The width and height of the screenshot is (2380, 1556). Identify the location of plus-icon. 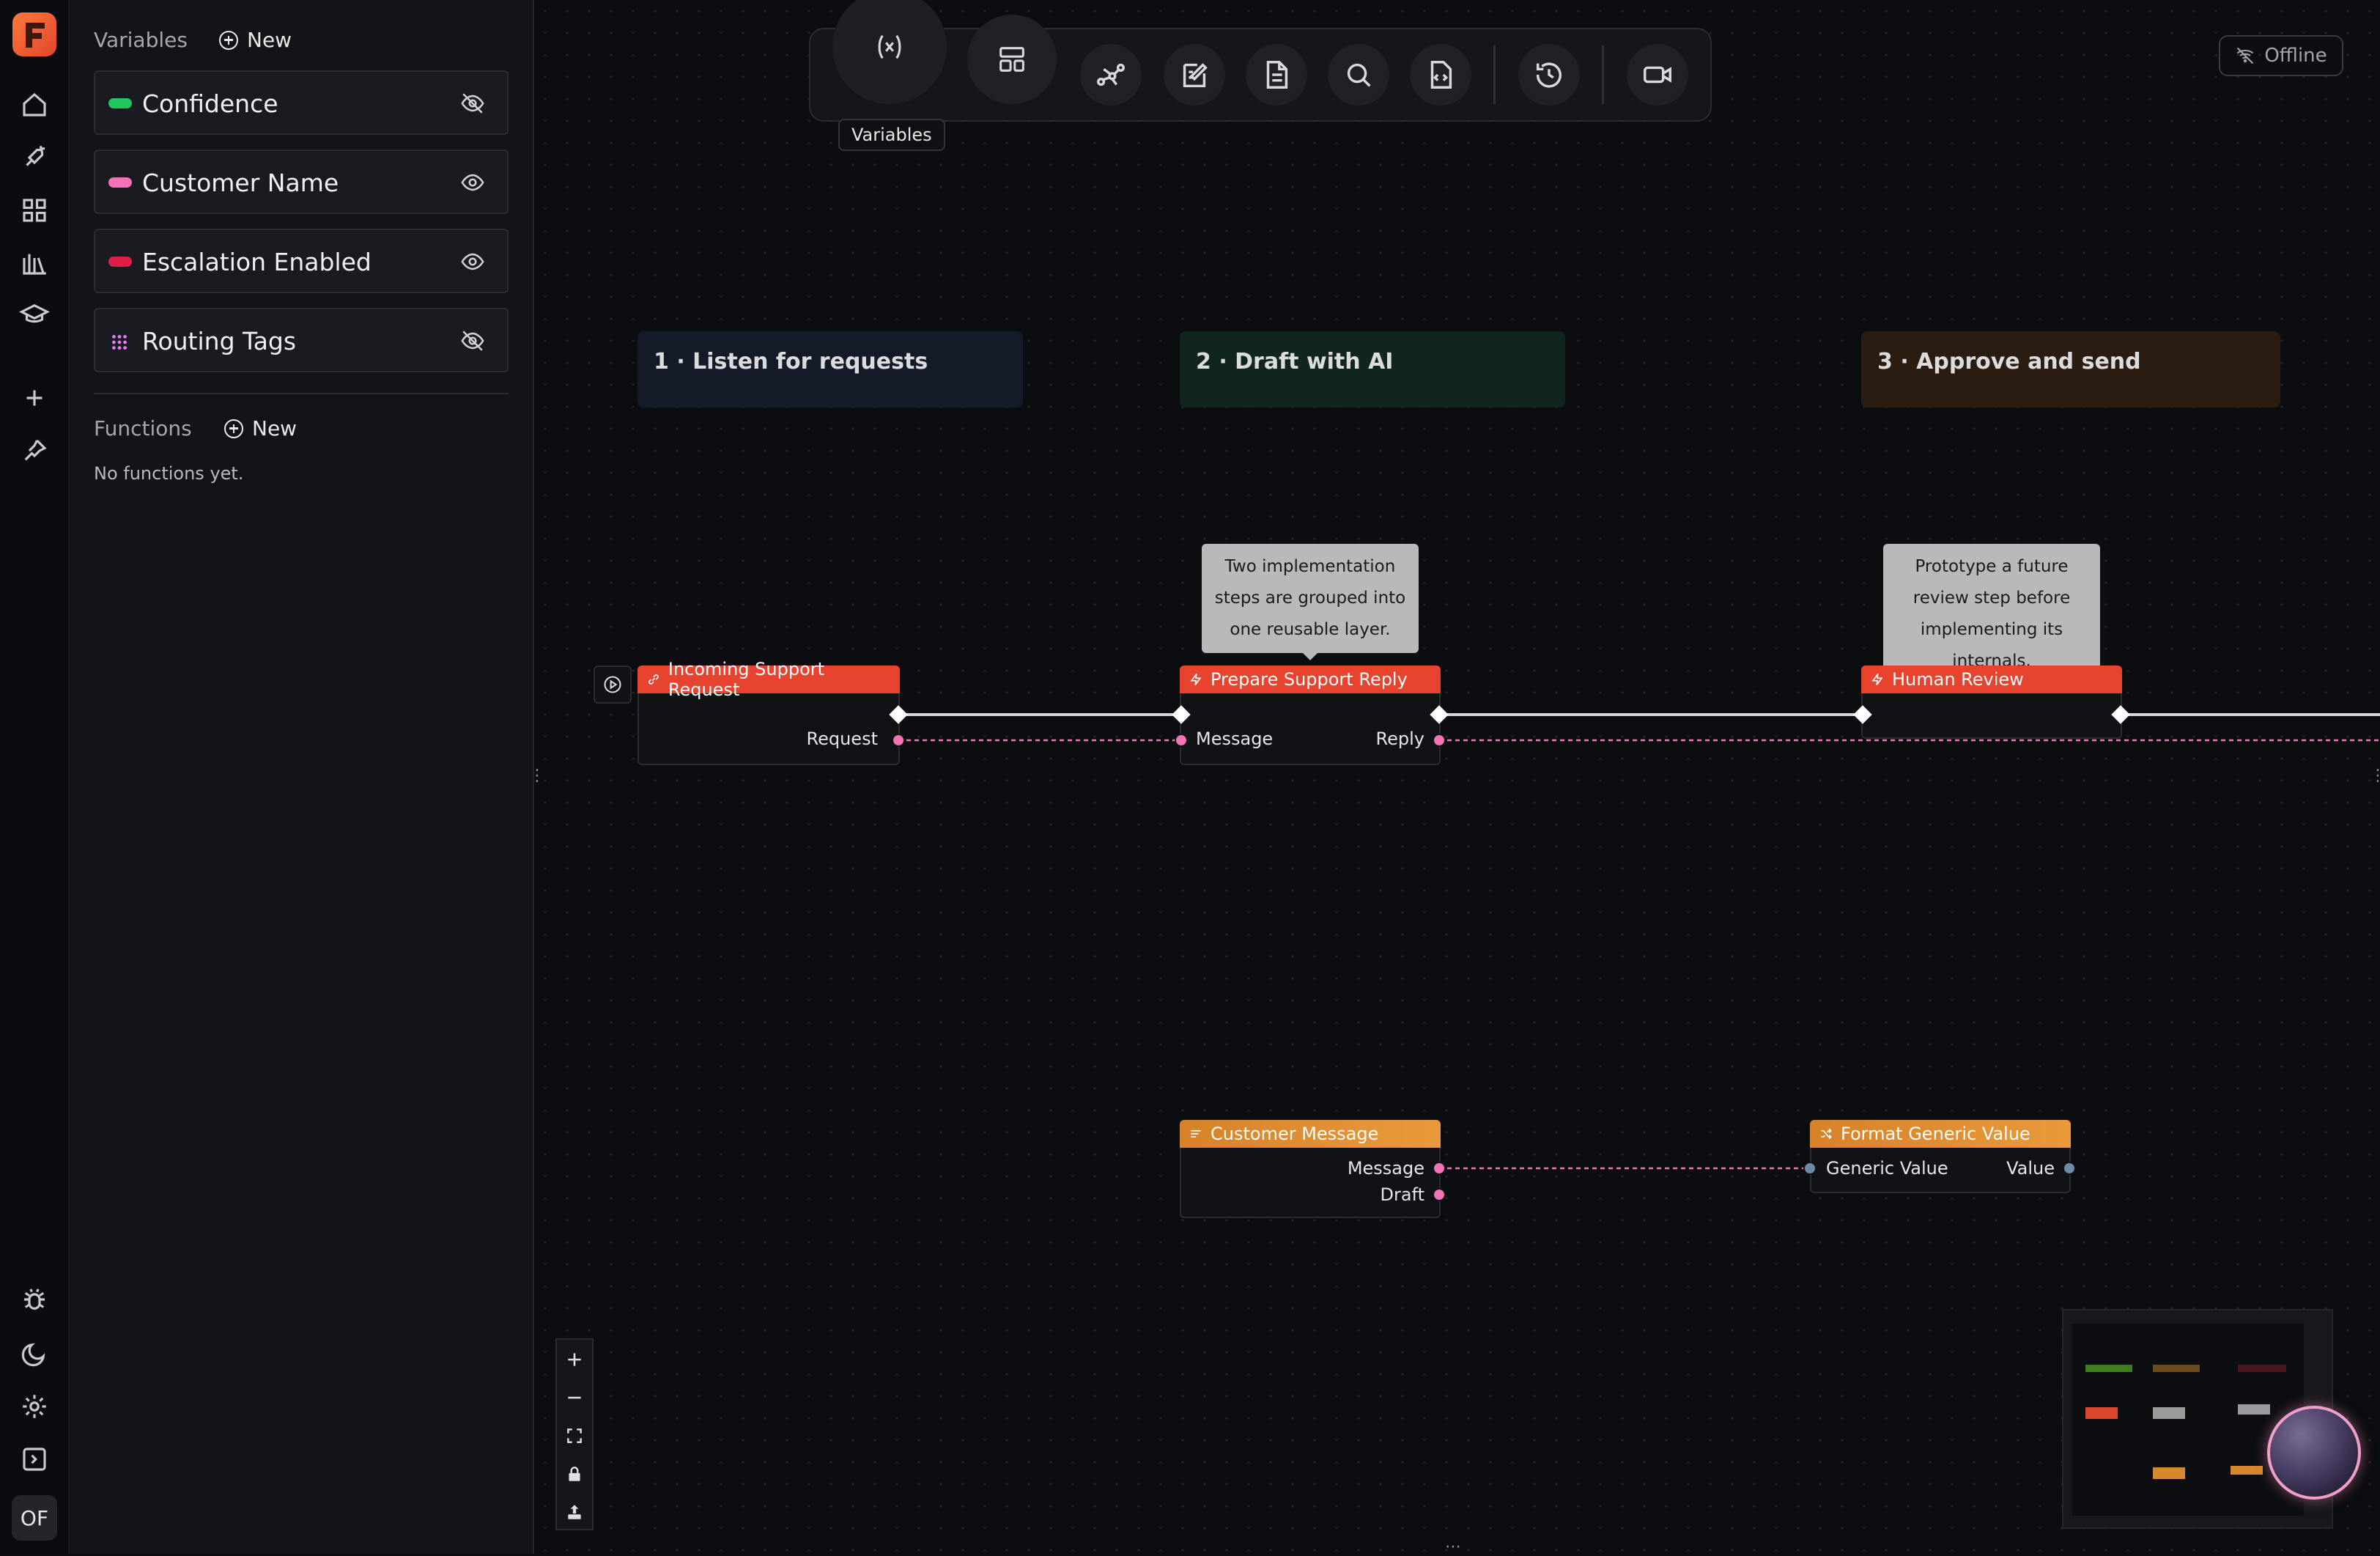
(574, 1359).